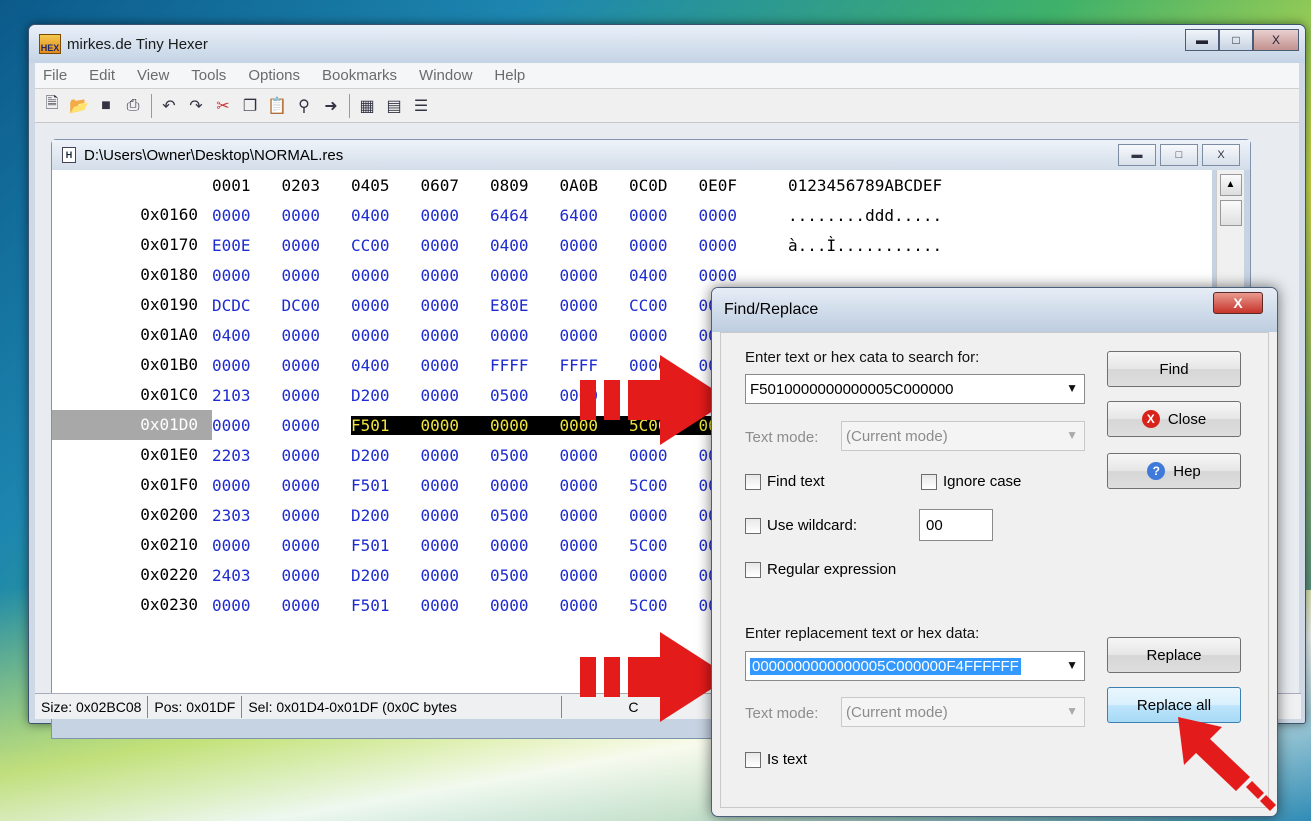  Describe the element at coordinates (667, 44) in the screenshot. I see `title-bar: HEX mirkes.de Tiny Hexer ▬ □ X` at that location.